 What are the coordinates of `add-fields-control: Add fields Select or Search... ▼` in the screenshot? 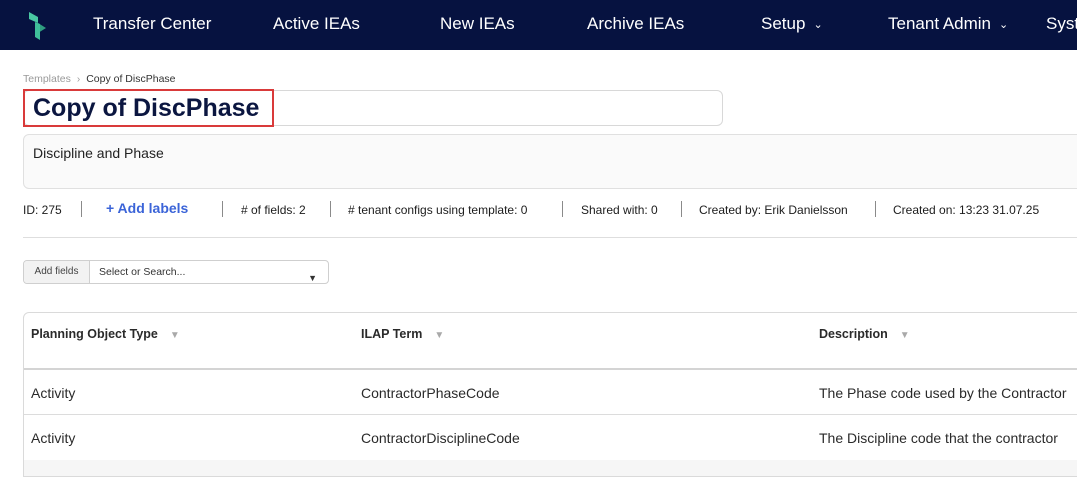 It's located at (176, 272).